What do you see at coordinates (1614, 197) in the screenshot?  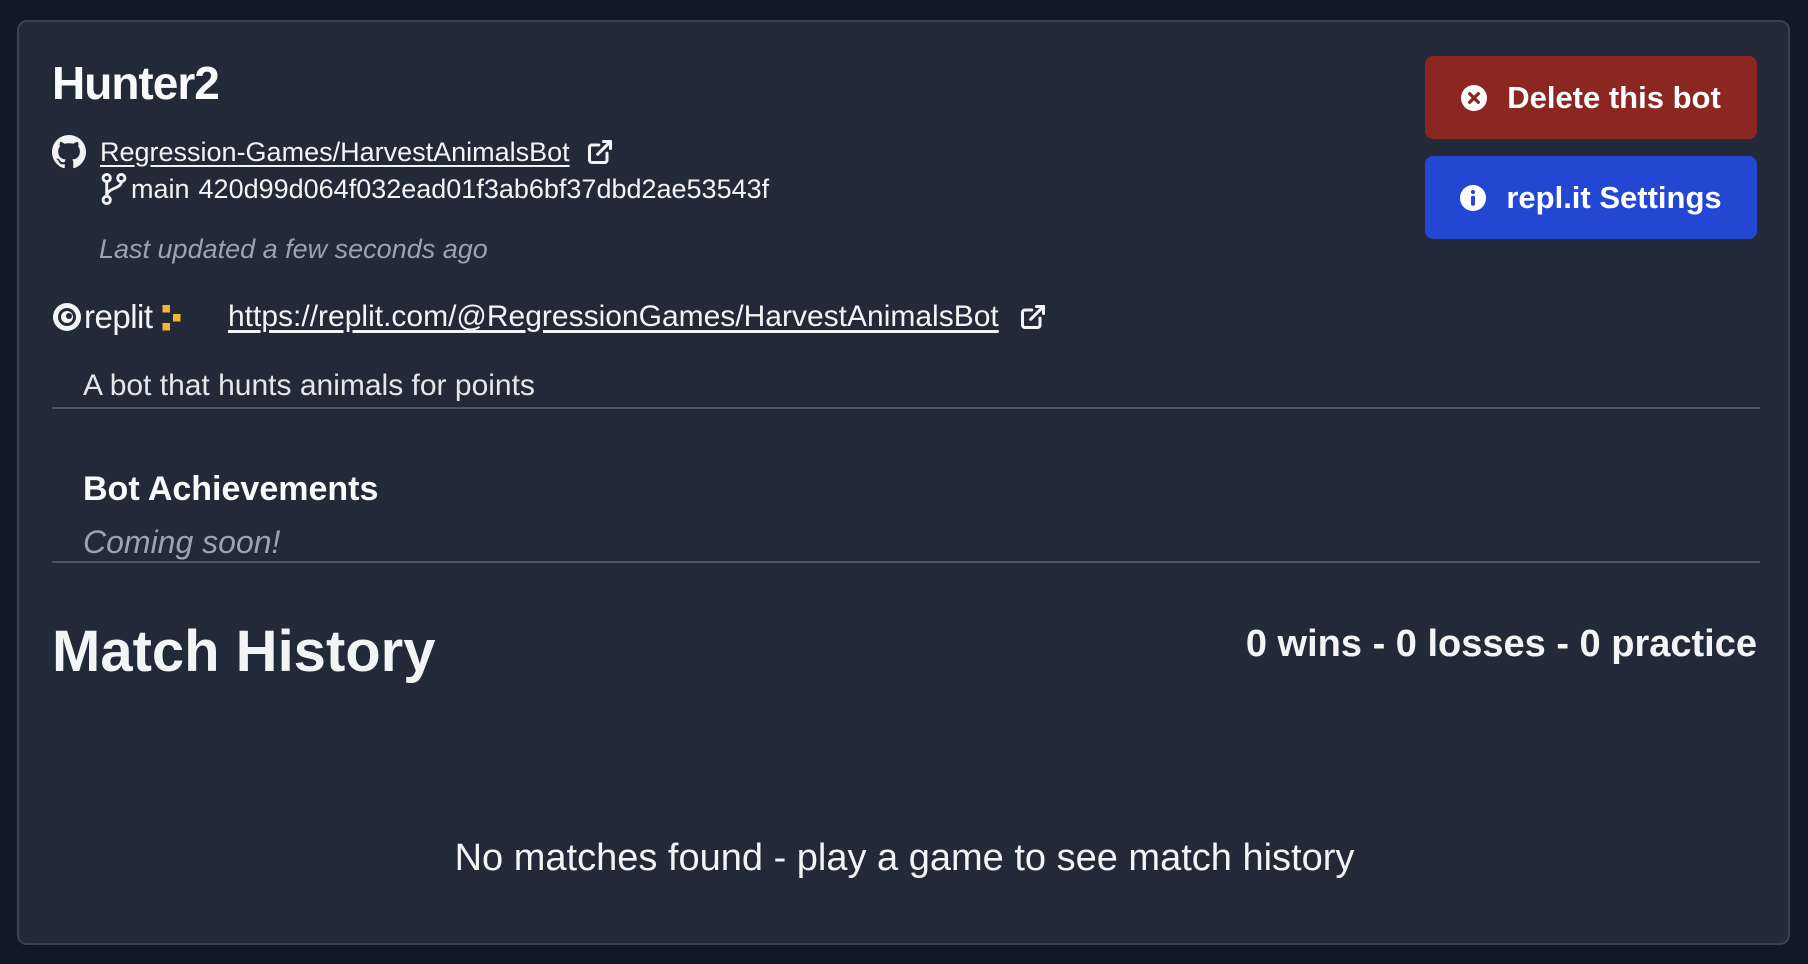 I see `replit-settings-label: repl.it Settings` at bounding box center [1614, 197].